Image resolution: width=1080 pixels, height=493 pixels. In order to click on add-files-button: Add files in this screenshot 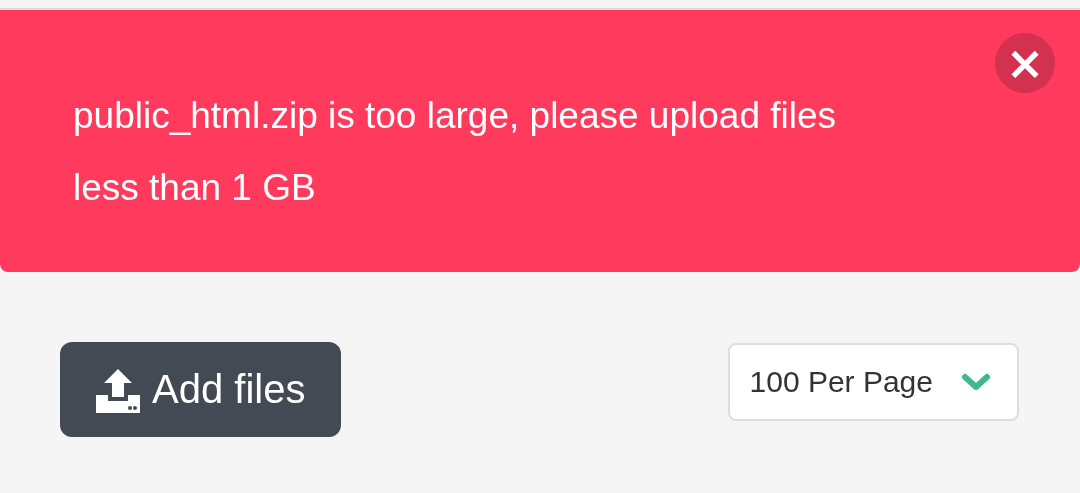, I will do `click(201, 389)`.